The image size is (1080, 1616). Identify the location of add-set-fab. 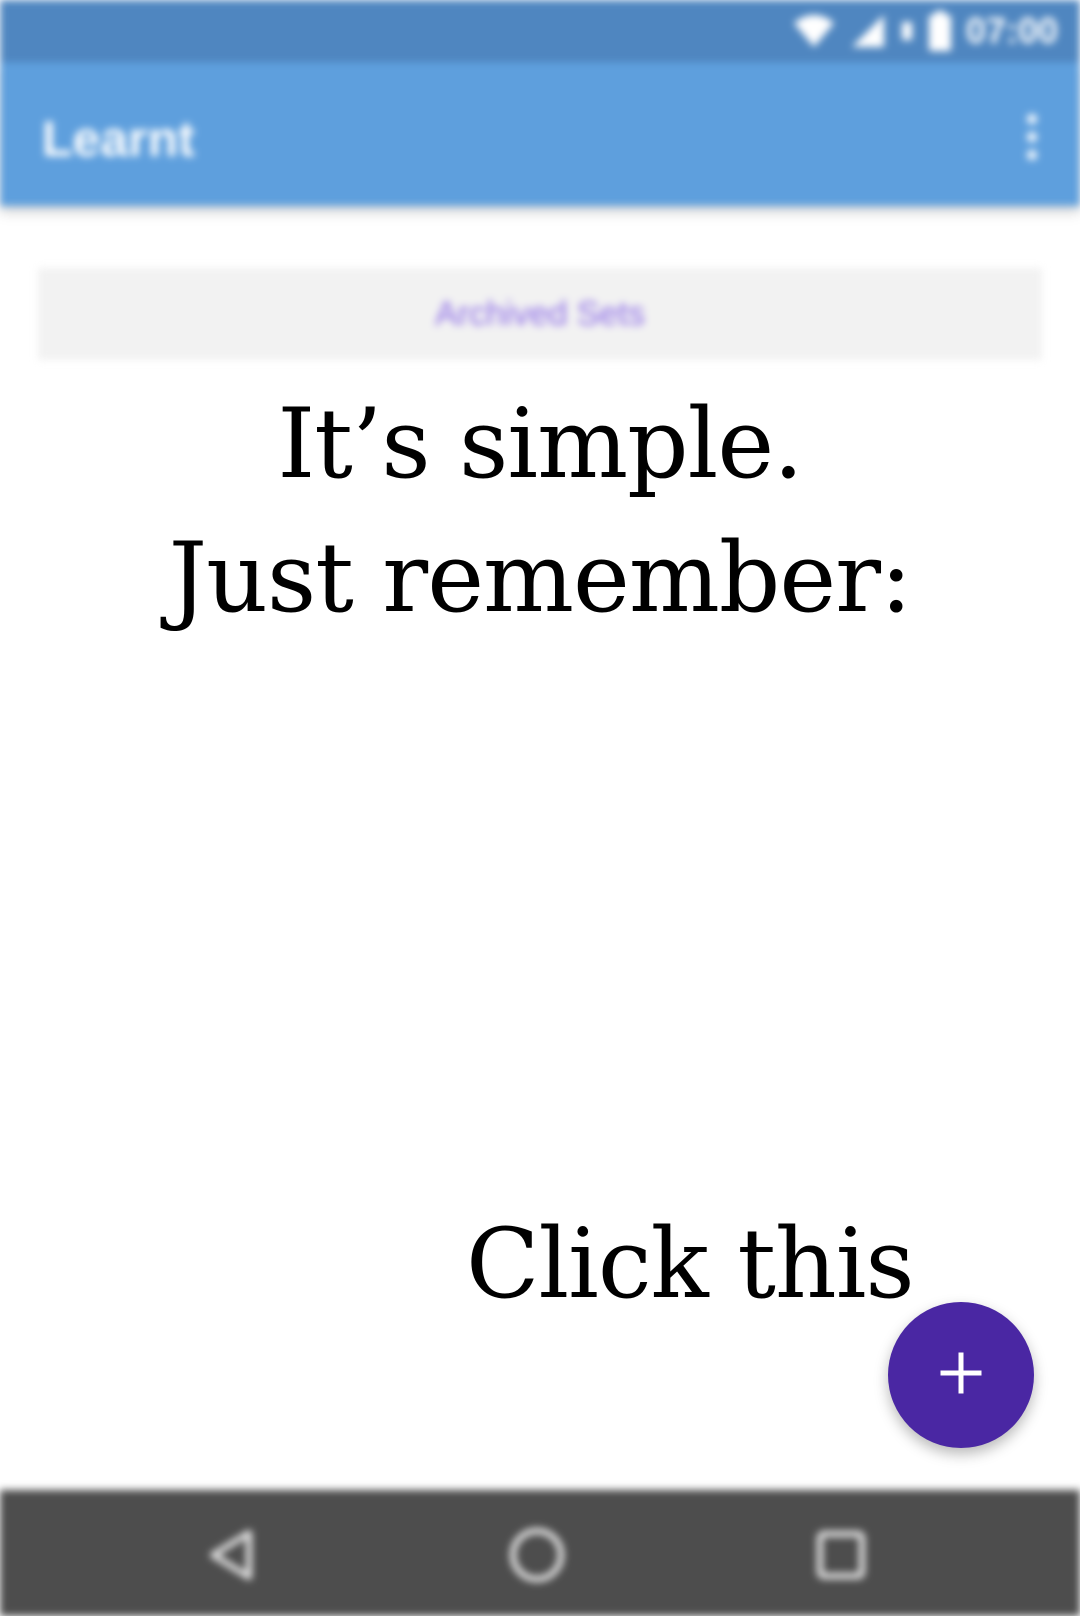
(961, 1375).